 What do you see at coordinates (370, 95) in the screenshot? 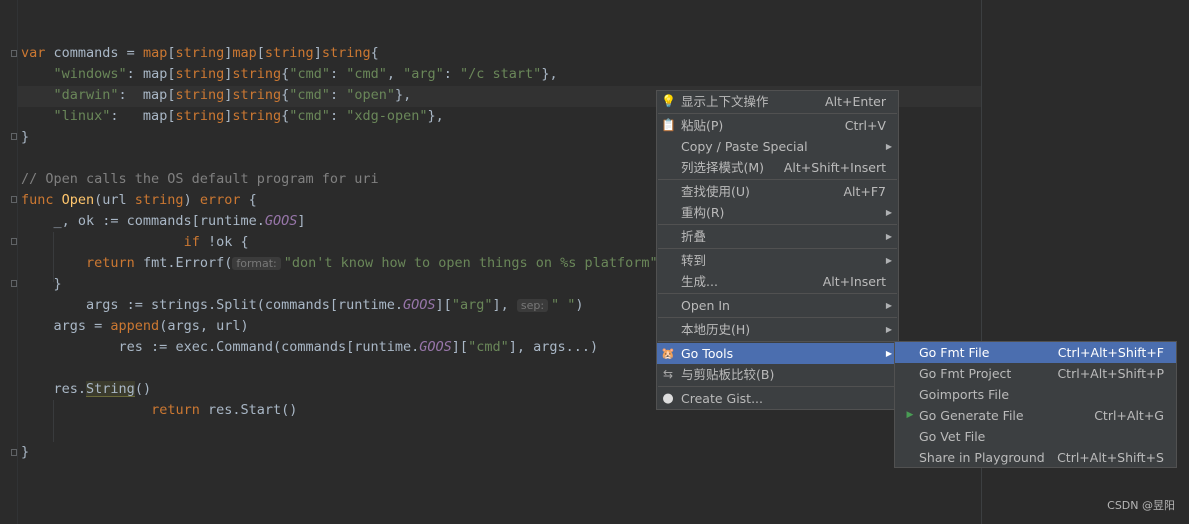
I see `code-token: "open"` at bounding box center [370, 95].